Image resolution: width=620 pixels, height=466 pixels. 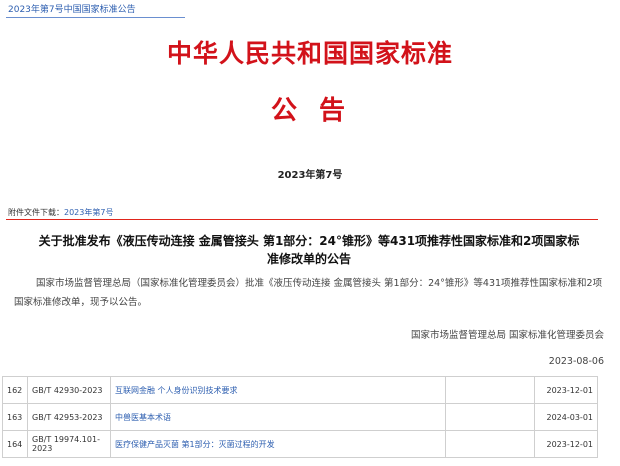 What do you see at coordinates (195, 444) in the screenshot?
I see `standard-name-link: 医疗保健产品灭菌 第1部分：灭菌过程的开发` at bounding box center [195, 444].